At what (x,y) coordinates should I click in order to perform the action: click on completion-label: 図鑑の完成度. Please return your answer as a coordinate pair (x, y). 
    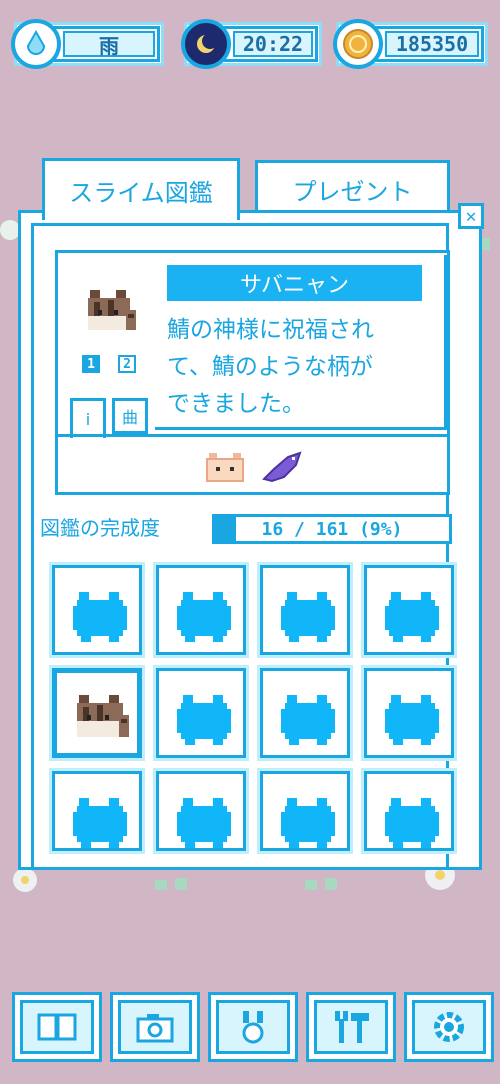
    Looking at the image, I should click on (100, 528).